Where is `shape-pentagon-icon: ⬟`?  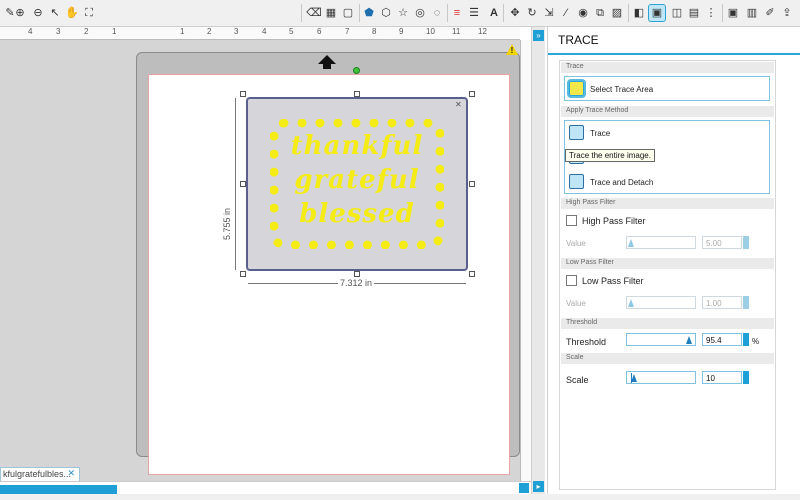
shape-pentagon-icon: ⬟ is located at coordinates (369, 13).